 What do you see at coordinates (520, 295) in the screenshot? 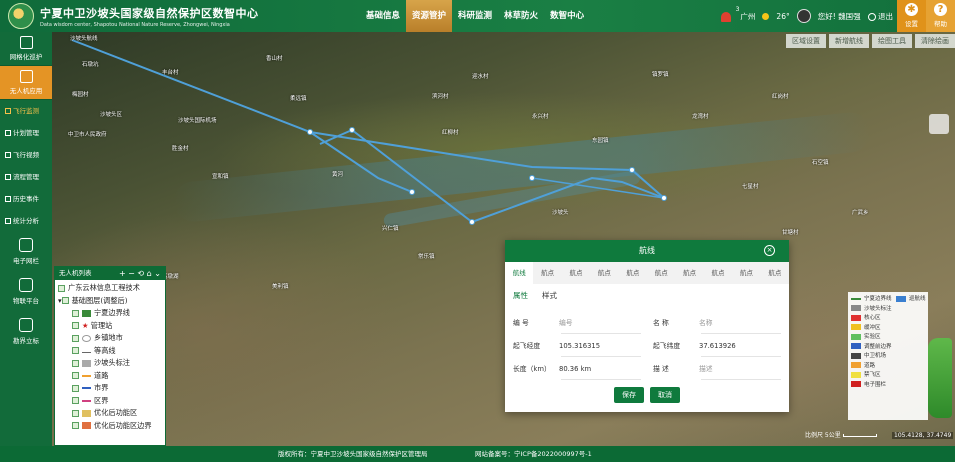
I see `subtab-attributes: 属性` at bounding box center [520, 295].